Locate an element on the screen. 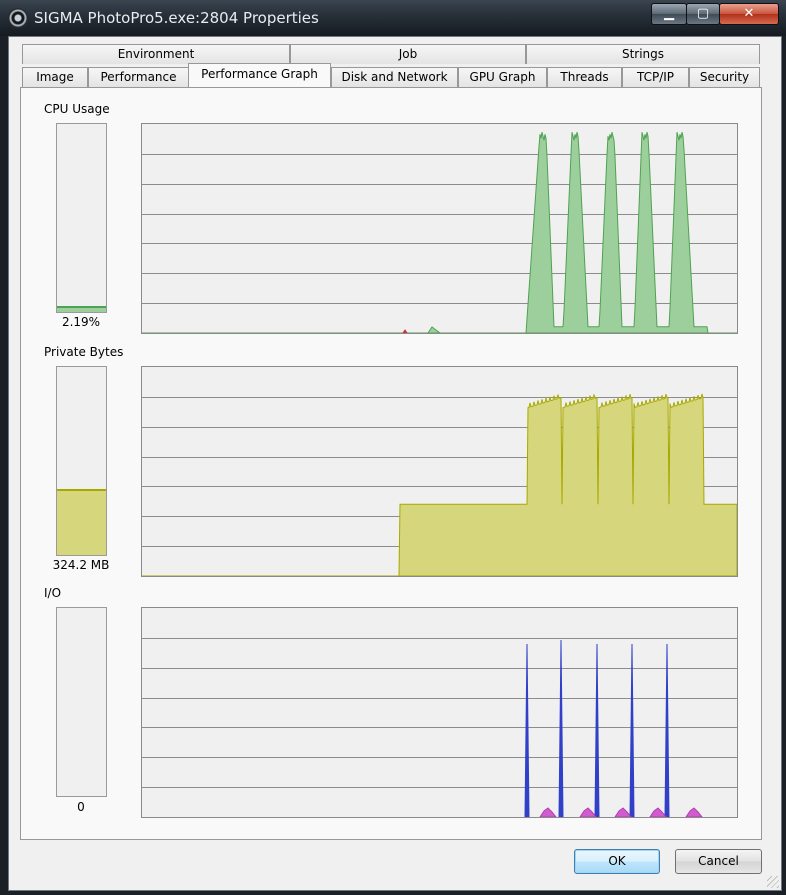 The width and height of the screenshot is (786, 895). cpu-usage-value: 2.19% is located at coordinates (81, 322).